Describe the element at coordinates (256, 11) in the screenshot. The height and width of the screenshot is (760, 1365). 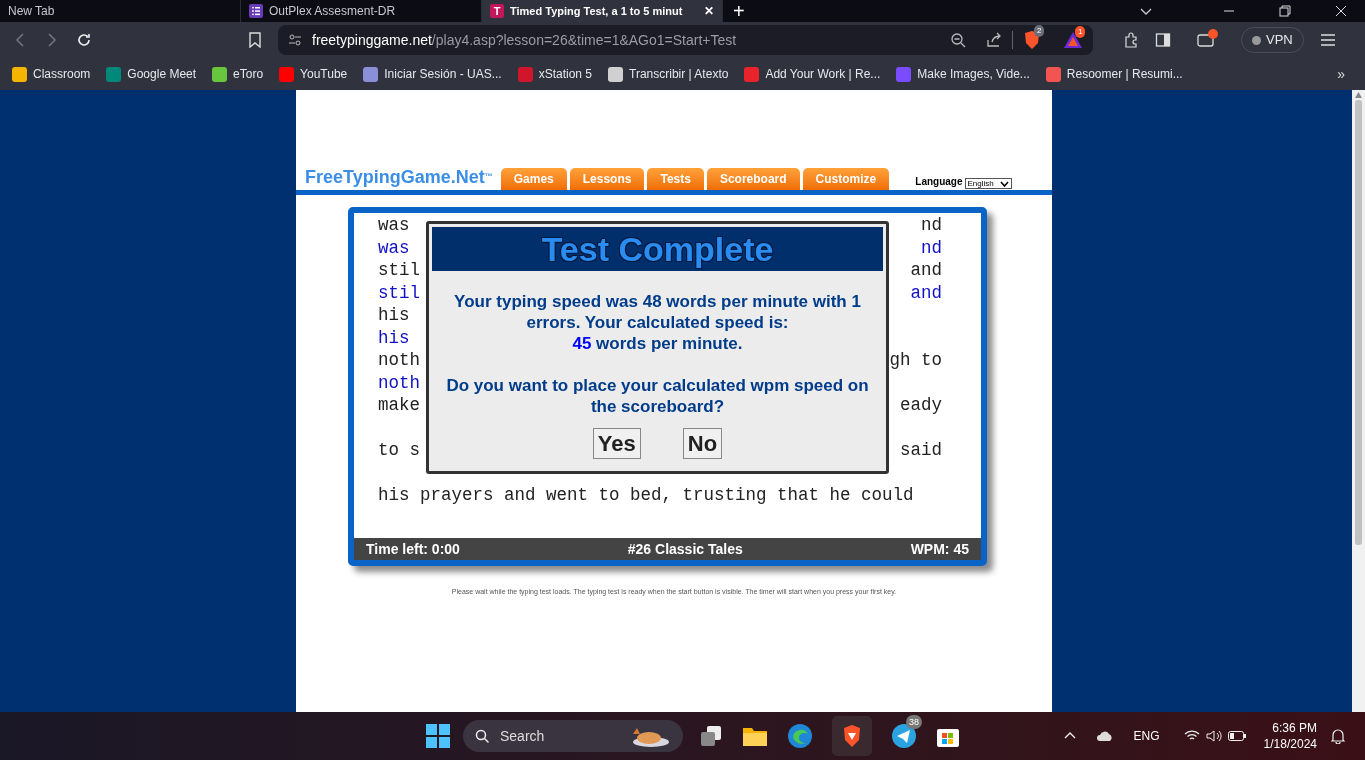
I see `list-icon` at that location.